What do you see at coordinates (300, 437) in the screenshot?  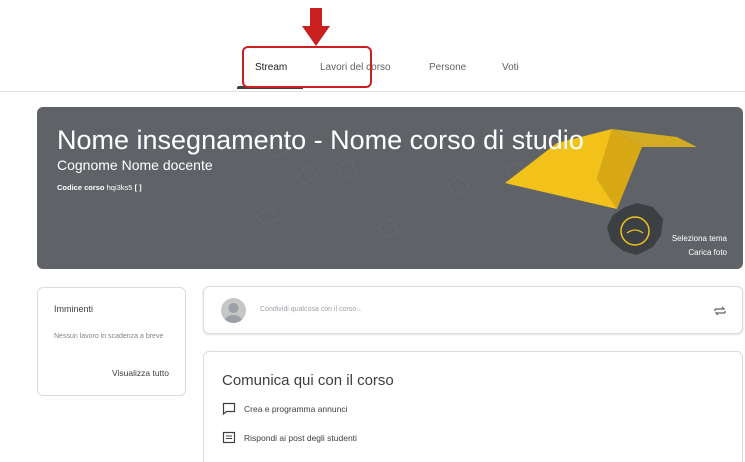 I see `communicate-item-label: Rispondi ai post degli studenti` at bounding box center [300, 437].